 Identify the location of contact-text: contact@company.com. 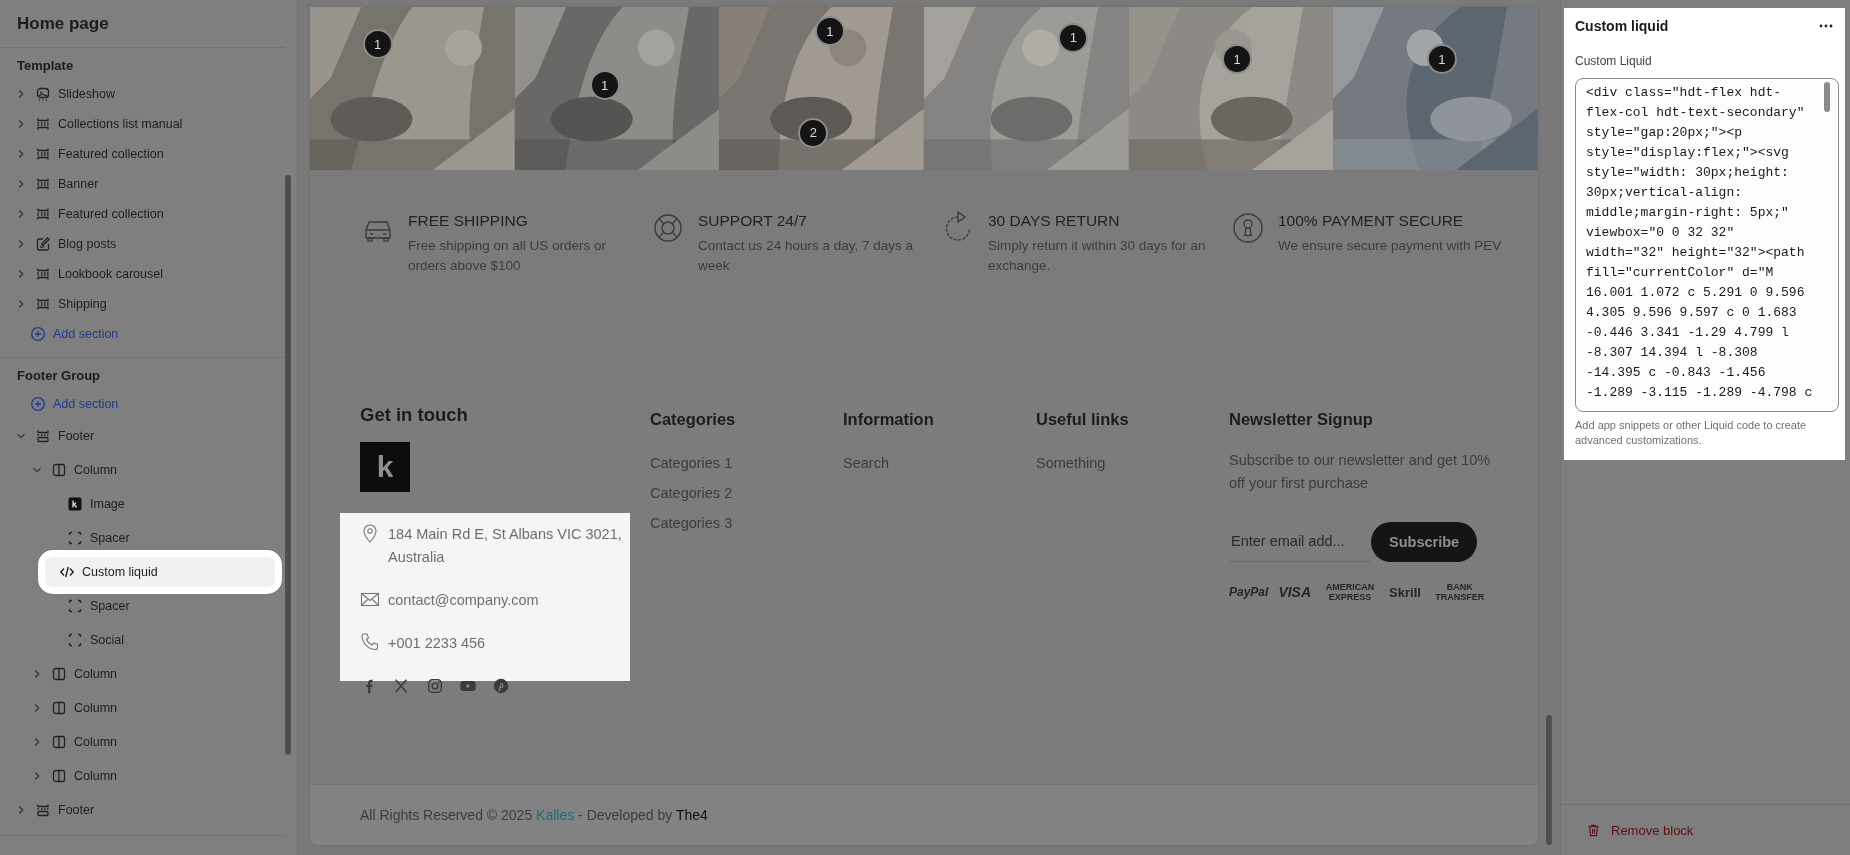
(463, 600).